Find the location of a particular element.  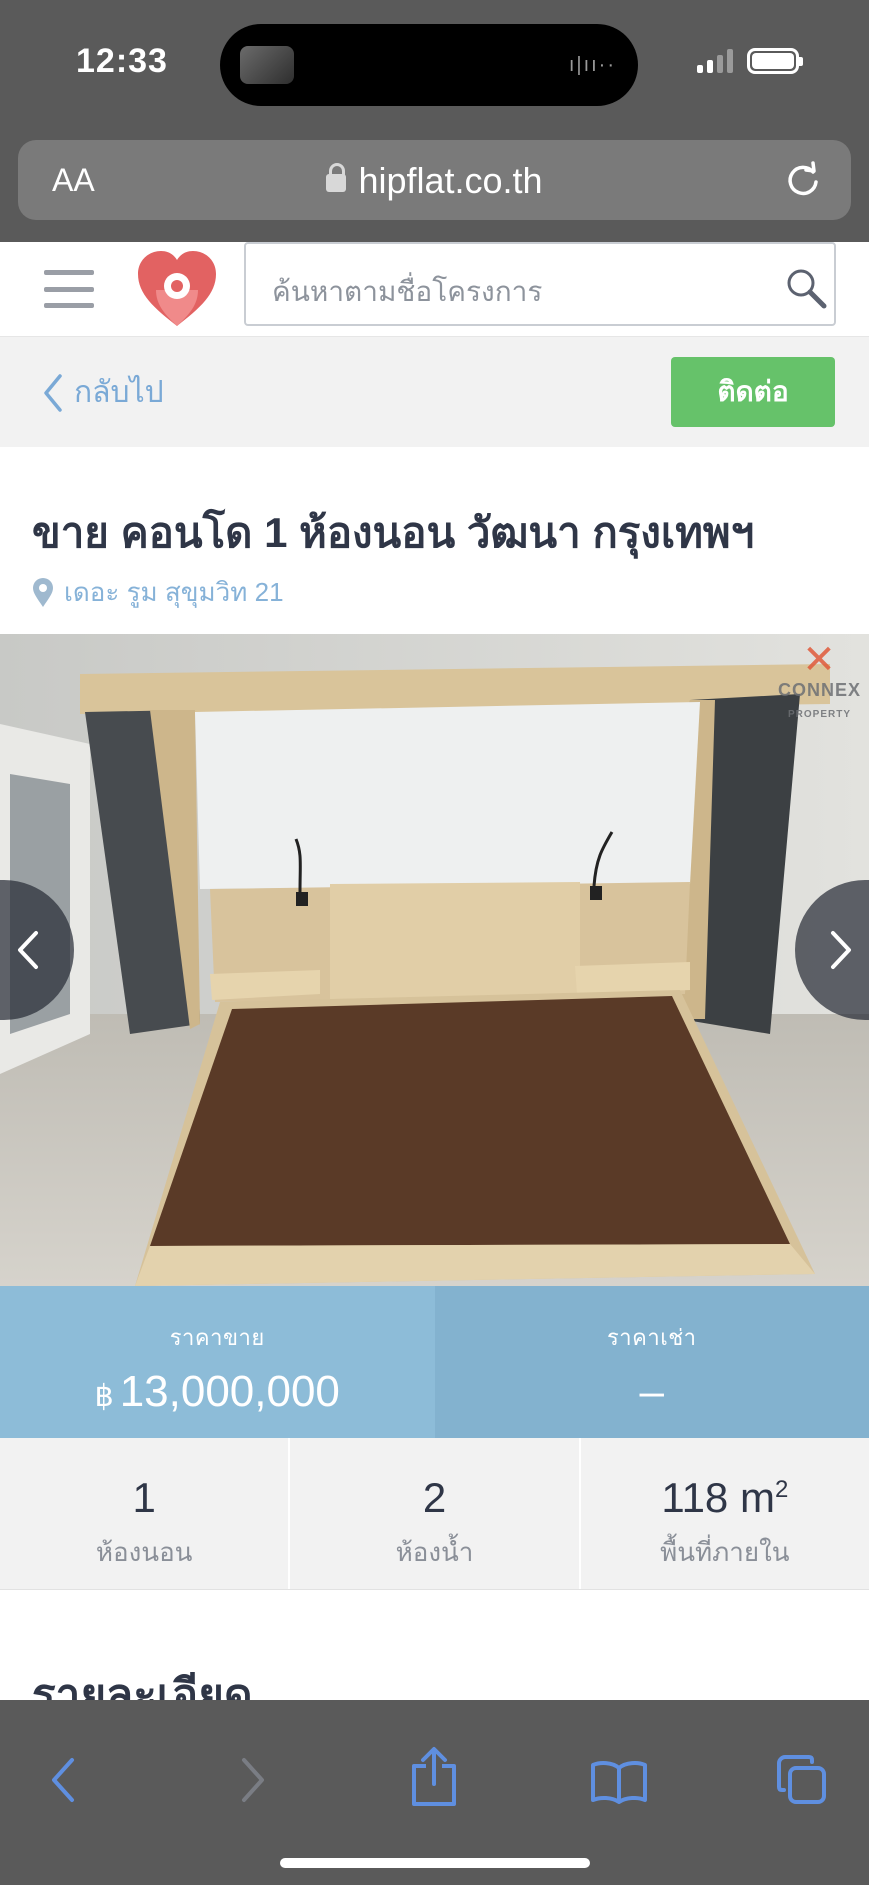

menu-icon is located at coordinates (69, 289).